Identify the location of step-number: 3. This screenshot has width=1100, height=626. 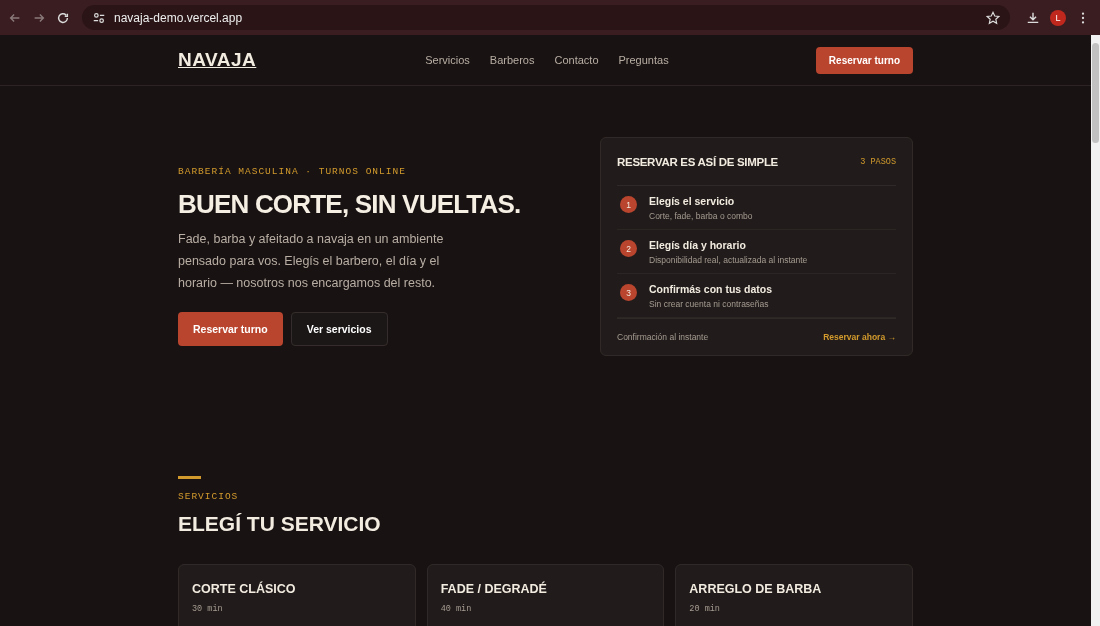
(628, 292).